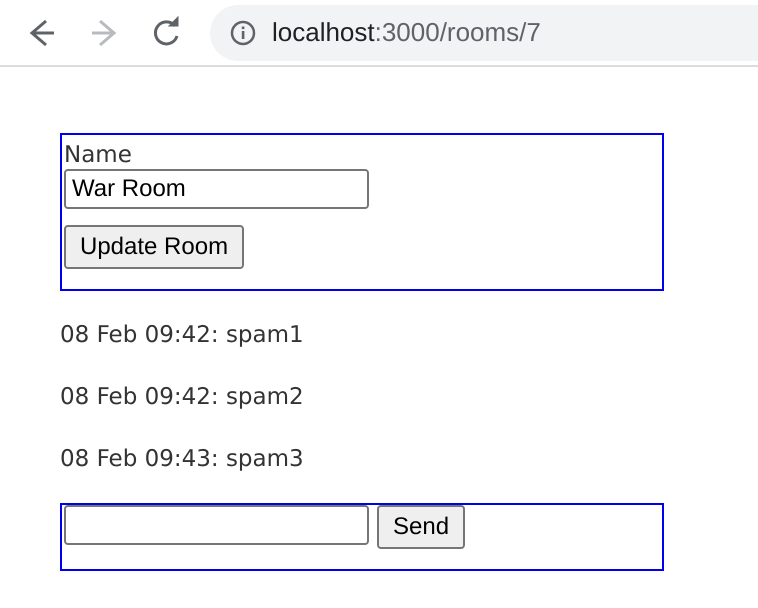  I want to click on send-button: Send, so click(421, 527).